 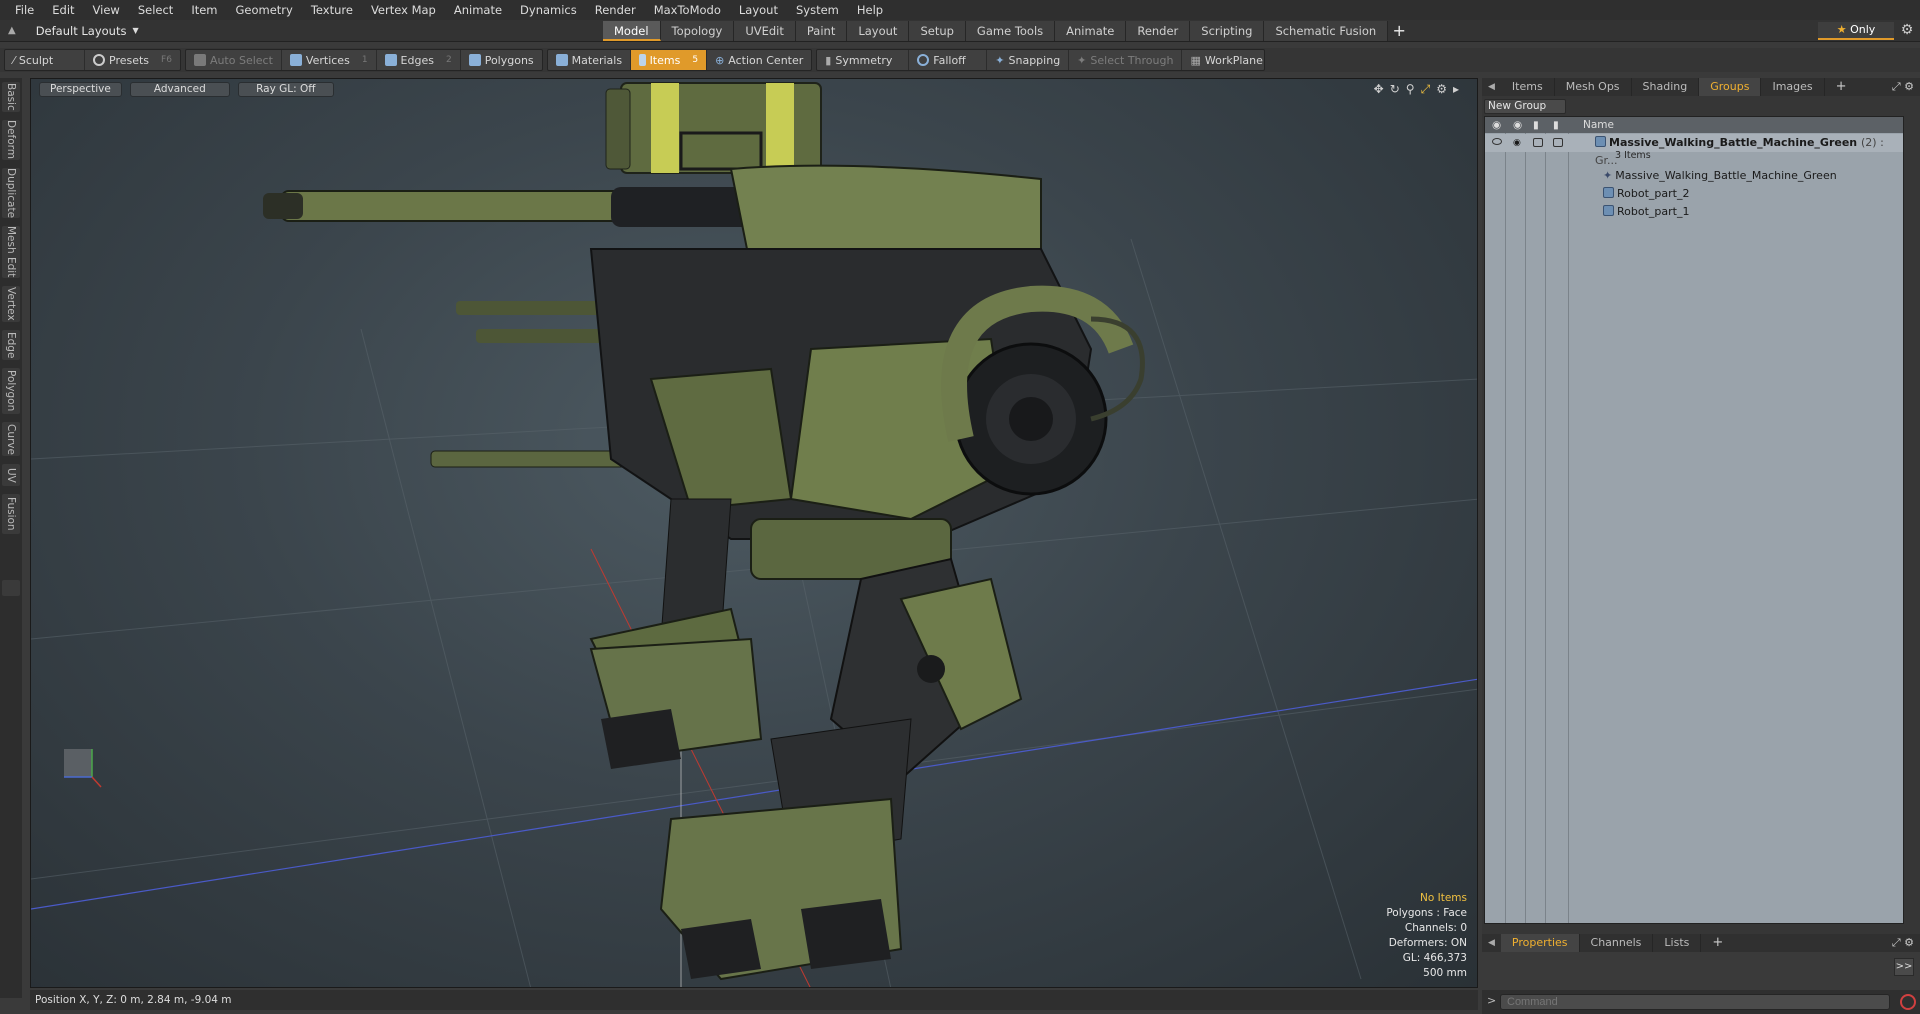 I want to click on menu-vertex-map: Vertex Map, so click(x=403, y=10).